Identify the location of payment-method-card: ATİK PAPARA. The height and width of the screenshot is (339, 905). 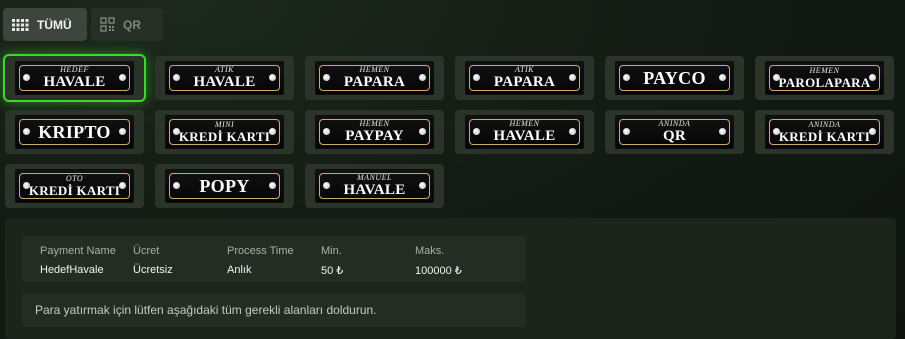
(524, 78).